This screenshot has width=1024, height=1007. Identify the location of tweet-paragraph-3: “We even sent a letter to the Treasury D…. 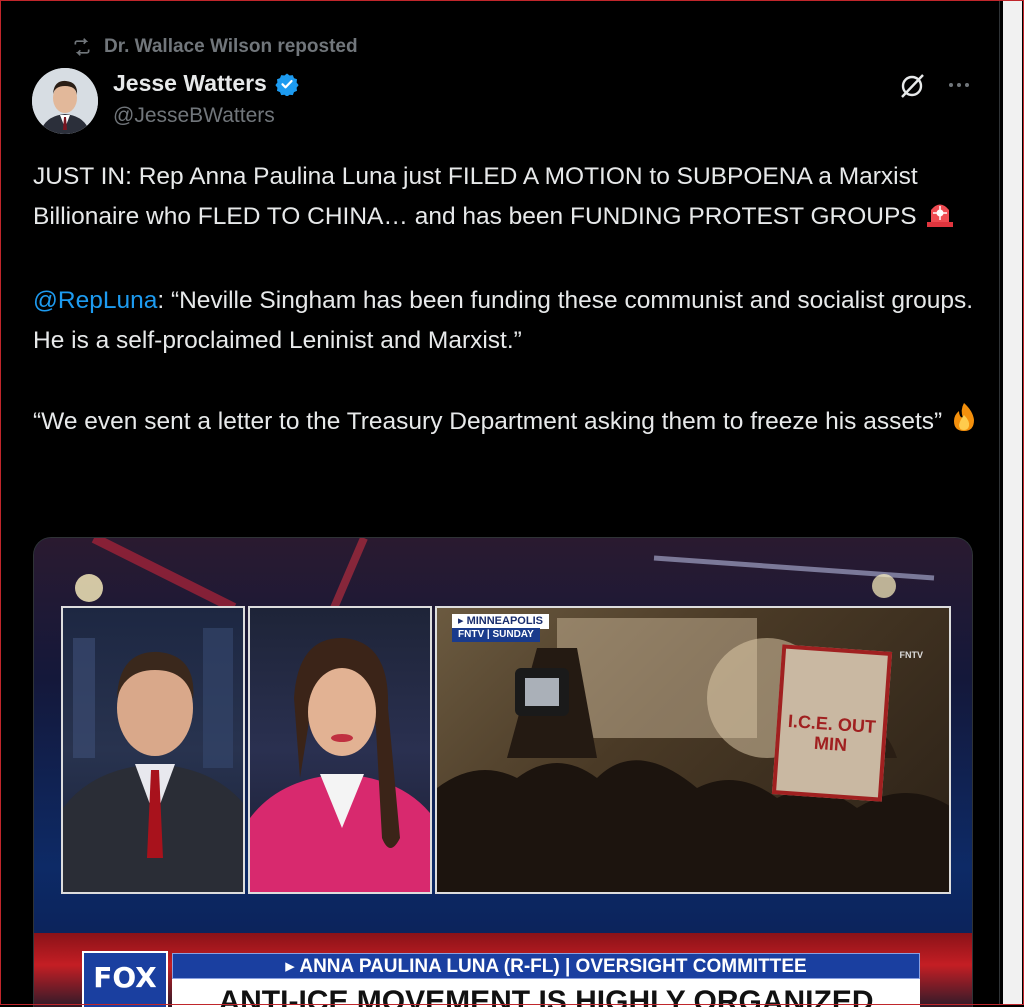
(508, 423).